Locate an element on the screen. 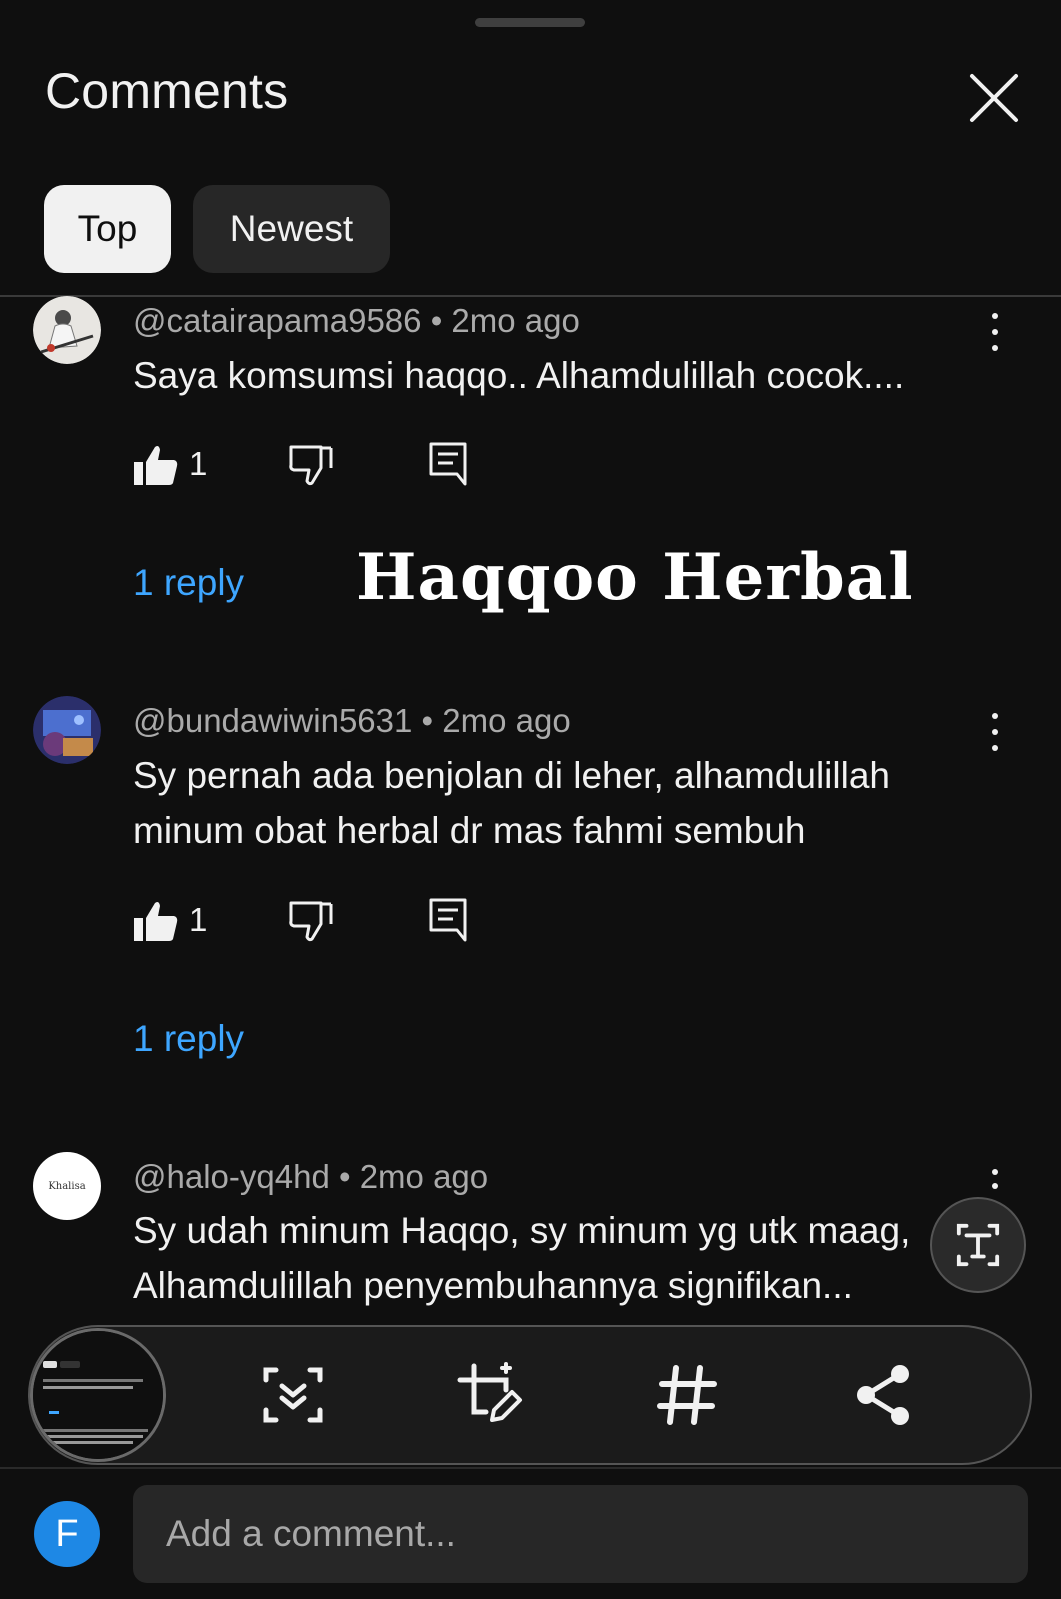  screenshot-thumbnail is located at coordinates (98, 1395).